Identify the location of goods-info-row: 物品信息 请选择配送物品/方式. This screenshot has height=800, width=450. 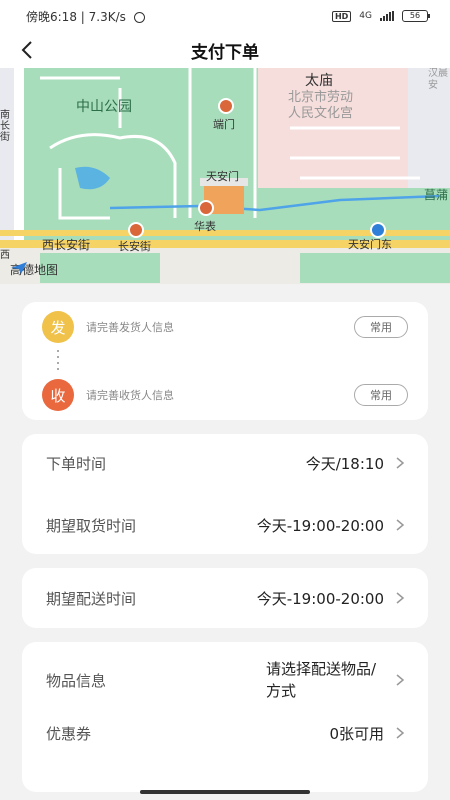
(226, 680).